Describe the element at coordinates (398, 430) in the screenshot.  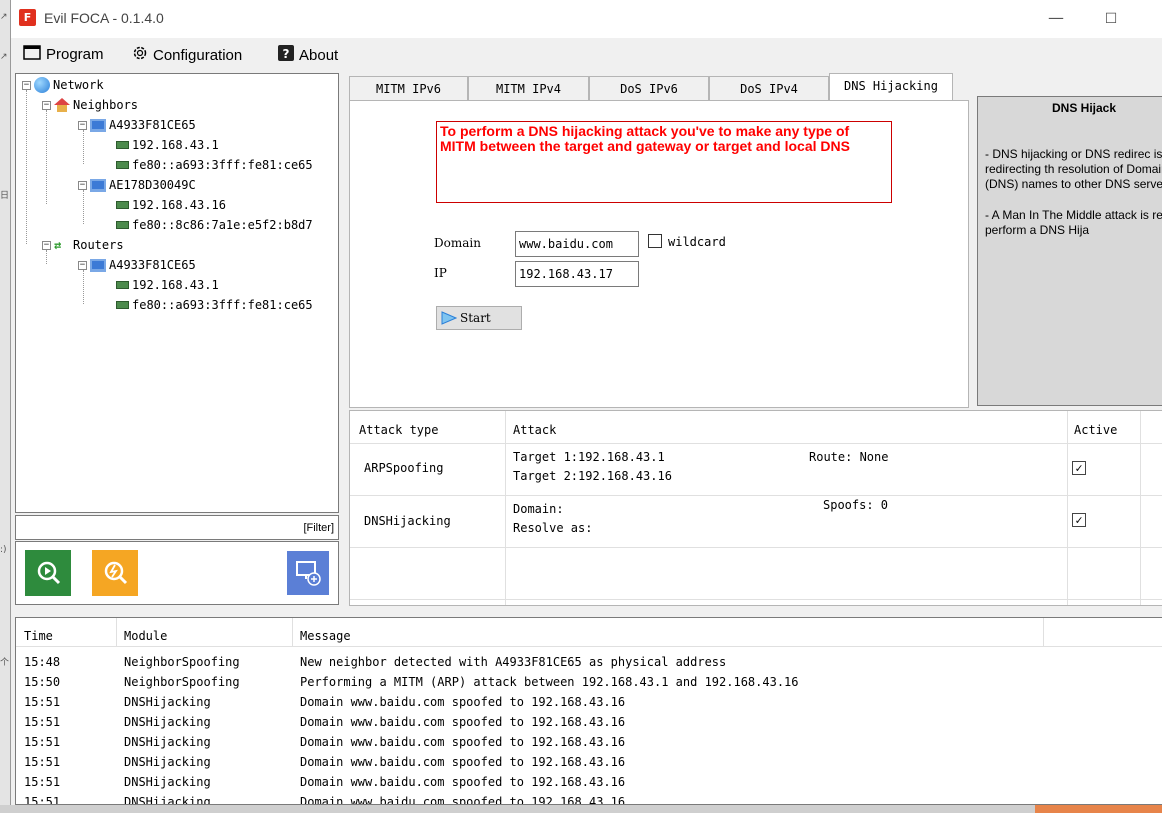
I see `column-header: Attack type` at that location.